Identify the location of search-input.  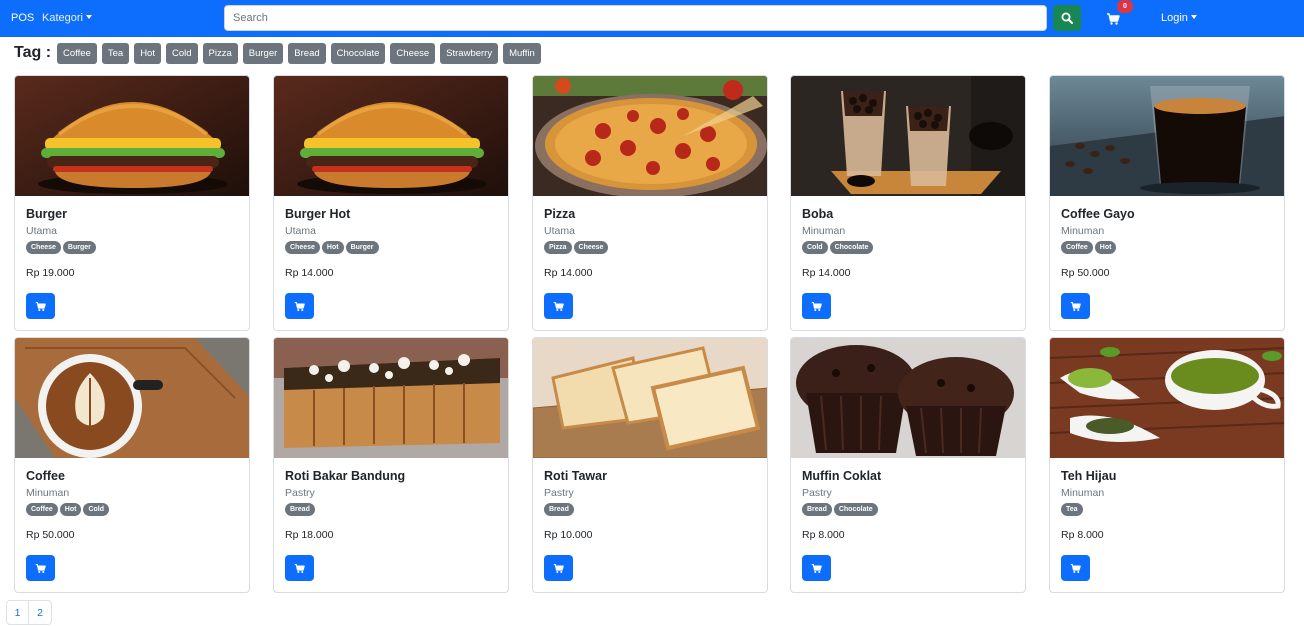
(635, 18).